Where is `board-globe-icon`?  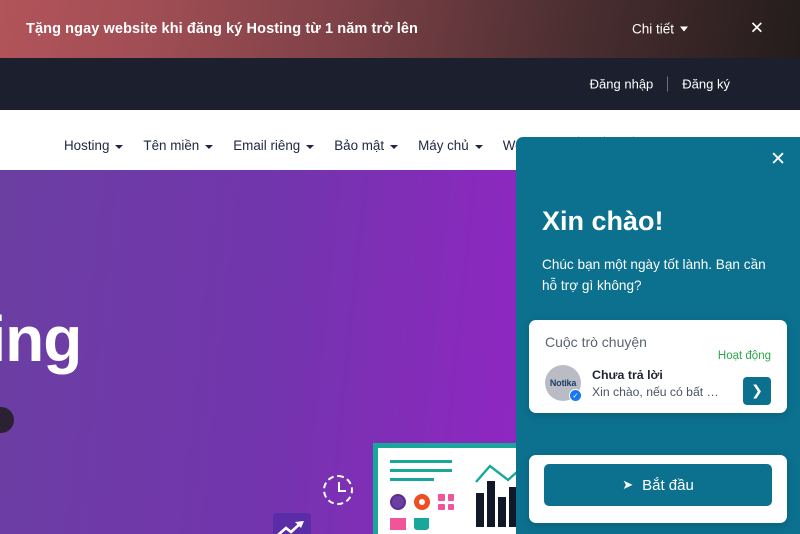 board-globe-icon is located at coordinates (398, 502).